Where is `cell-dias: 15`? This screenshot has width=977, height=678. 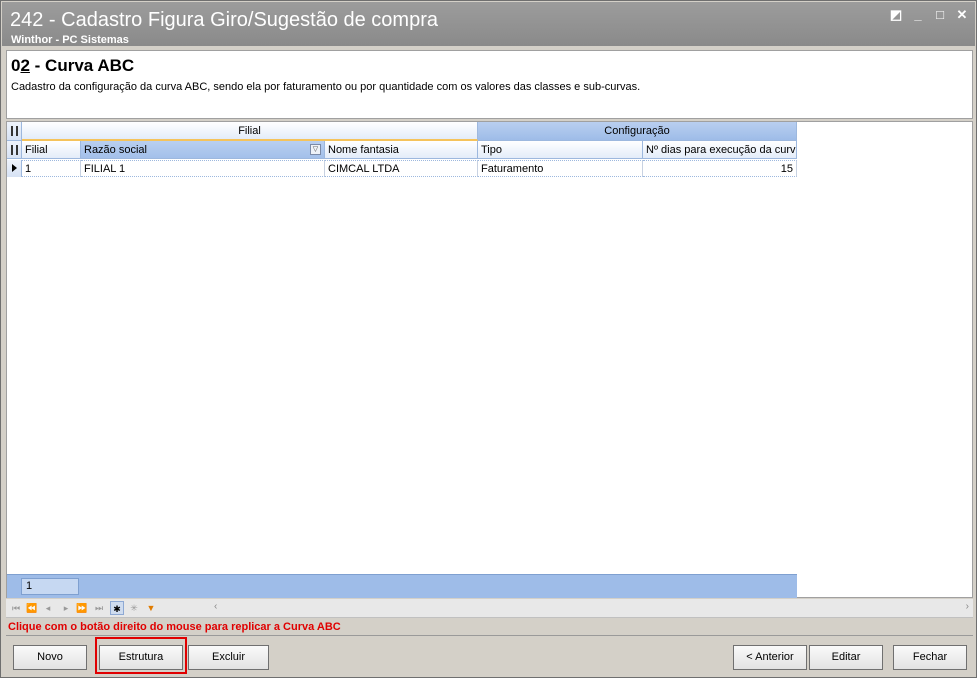
cell-dias: 15 is located at coordinates (720, 168).